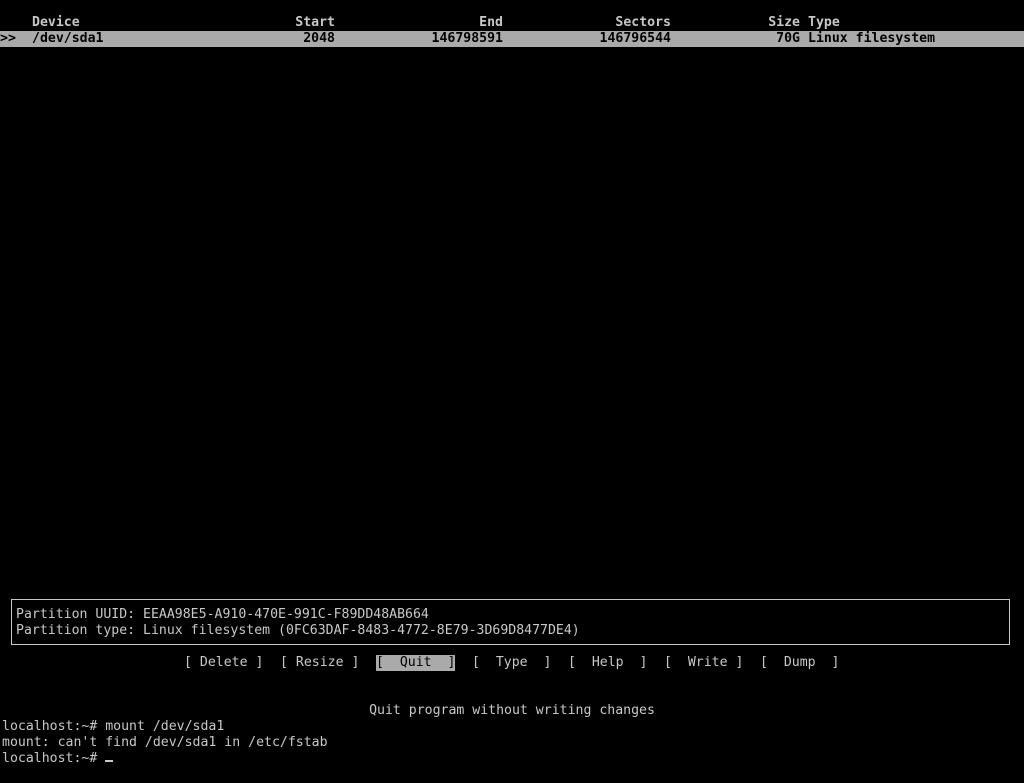 The height and width of the screenshot is (783, 1024). Describe the element at coordinates (56, 22) in the screenshot. I see `column-header-device: Device` at that location.